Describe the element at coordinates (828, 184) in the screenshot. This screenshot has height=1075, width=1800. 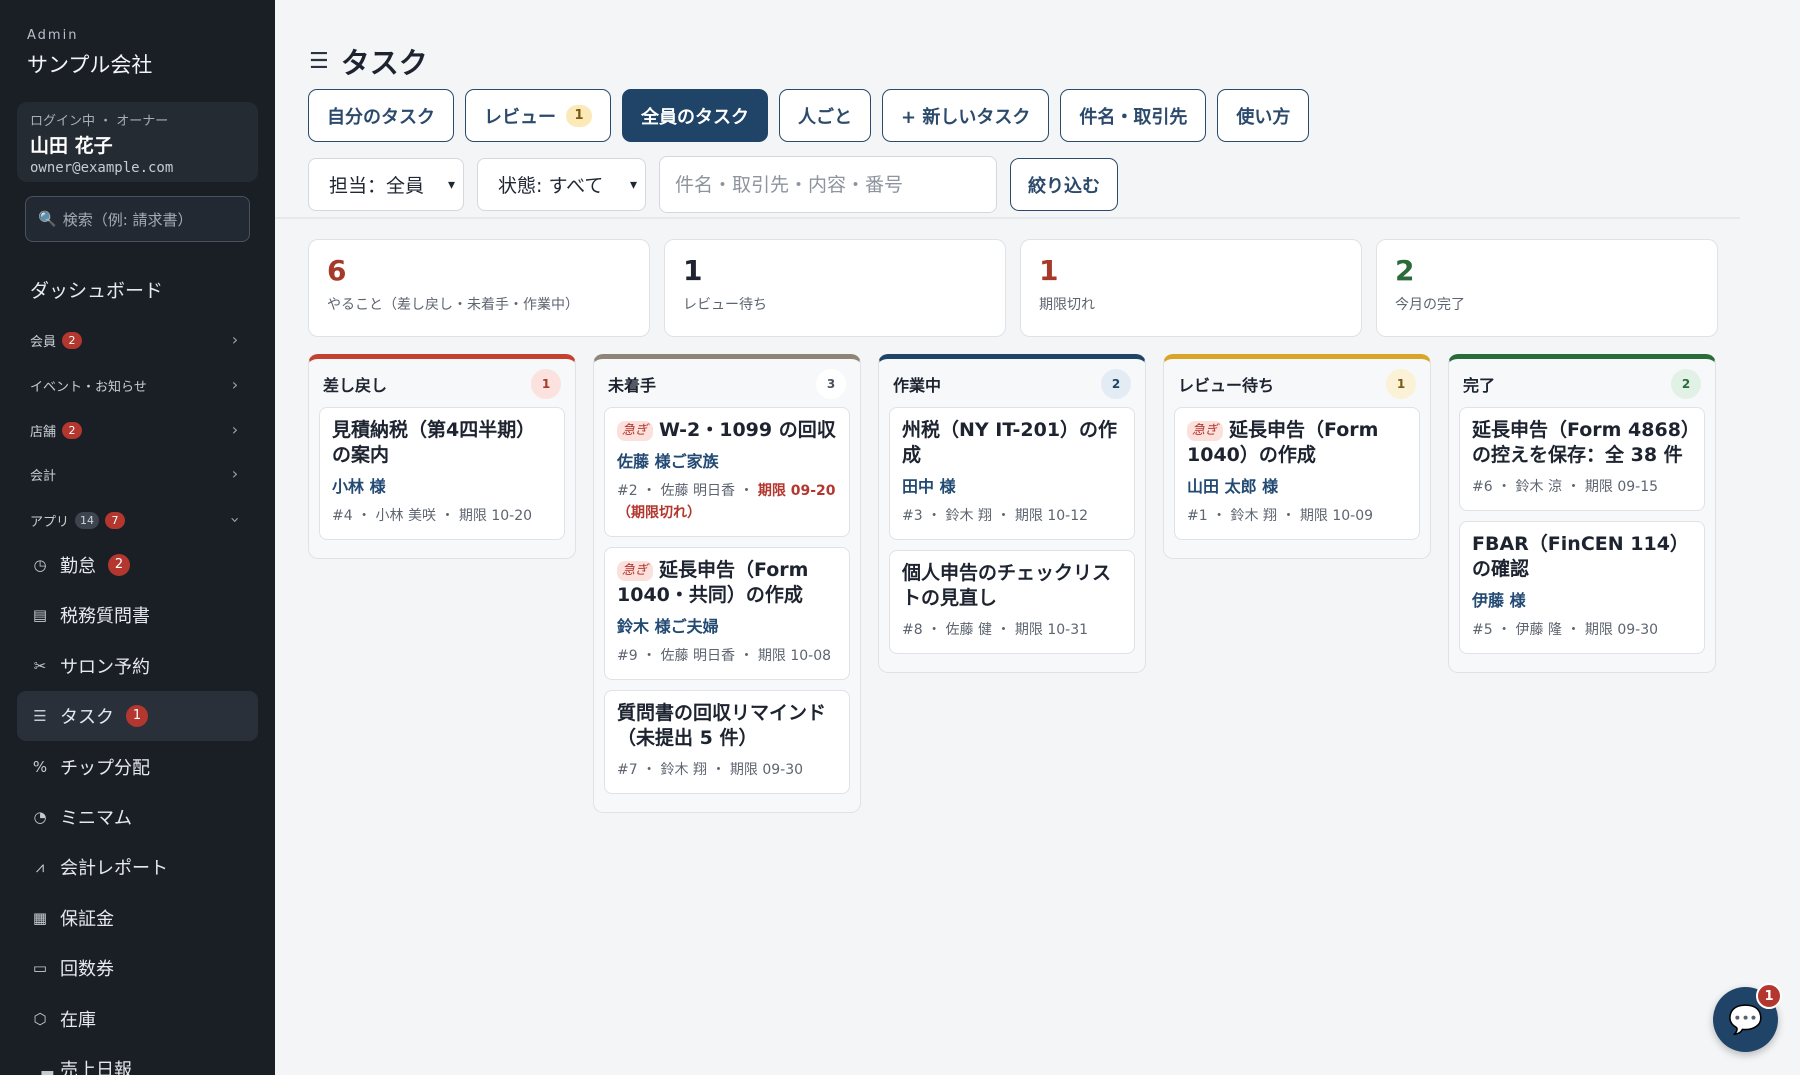
I see `task-search-input` at that location.